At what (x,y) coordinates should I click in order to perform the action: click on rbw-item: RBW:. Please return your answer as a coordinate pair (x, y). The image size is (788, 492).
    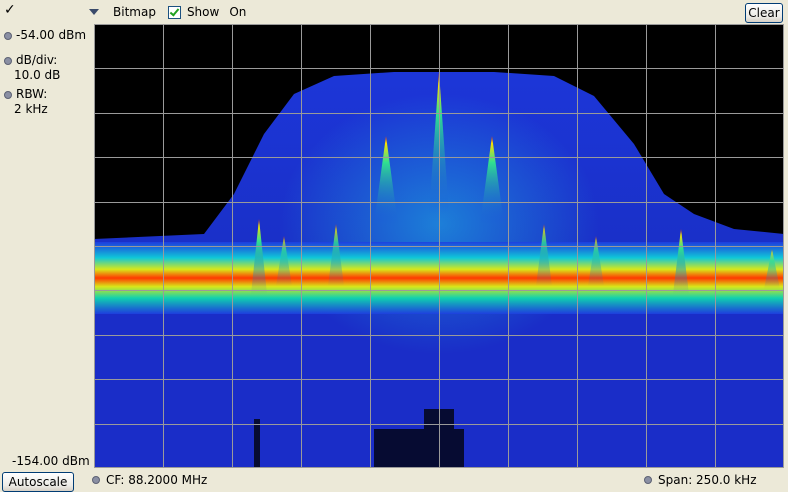
    Looking at the image, I should click on (25, 94).